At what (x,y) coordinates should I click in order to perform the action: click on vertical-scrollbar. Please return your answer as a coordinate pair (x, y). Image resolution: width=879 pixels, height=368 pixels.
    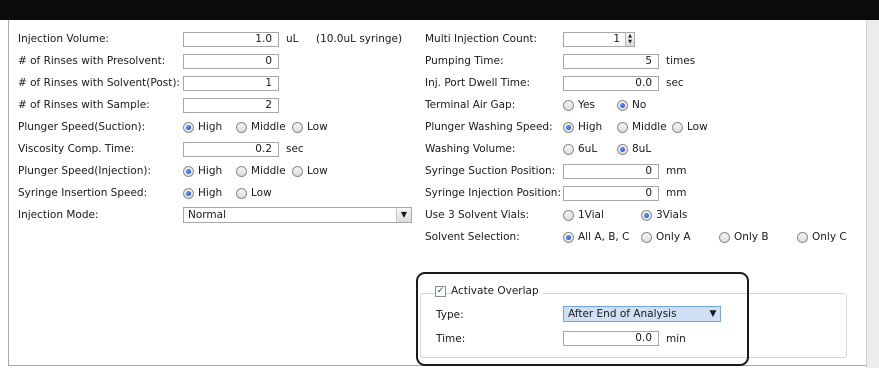
    Looking at the image, I should click on (872, 194).